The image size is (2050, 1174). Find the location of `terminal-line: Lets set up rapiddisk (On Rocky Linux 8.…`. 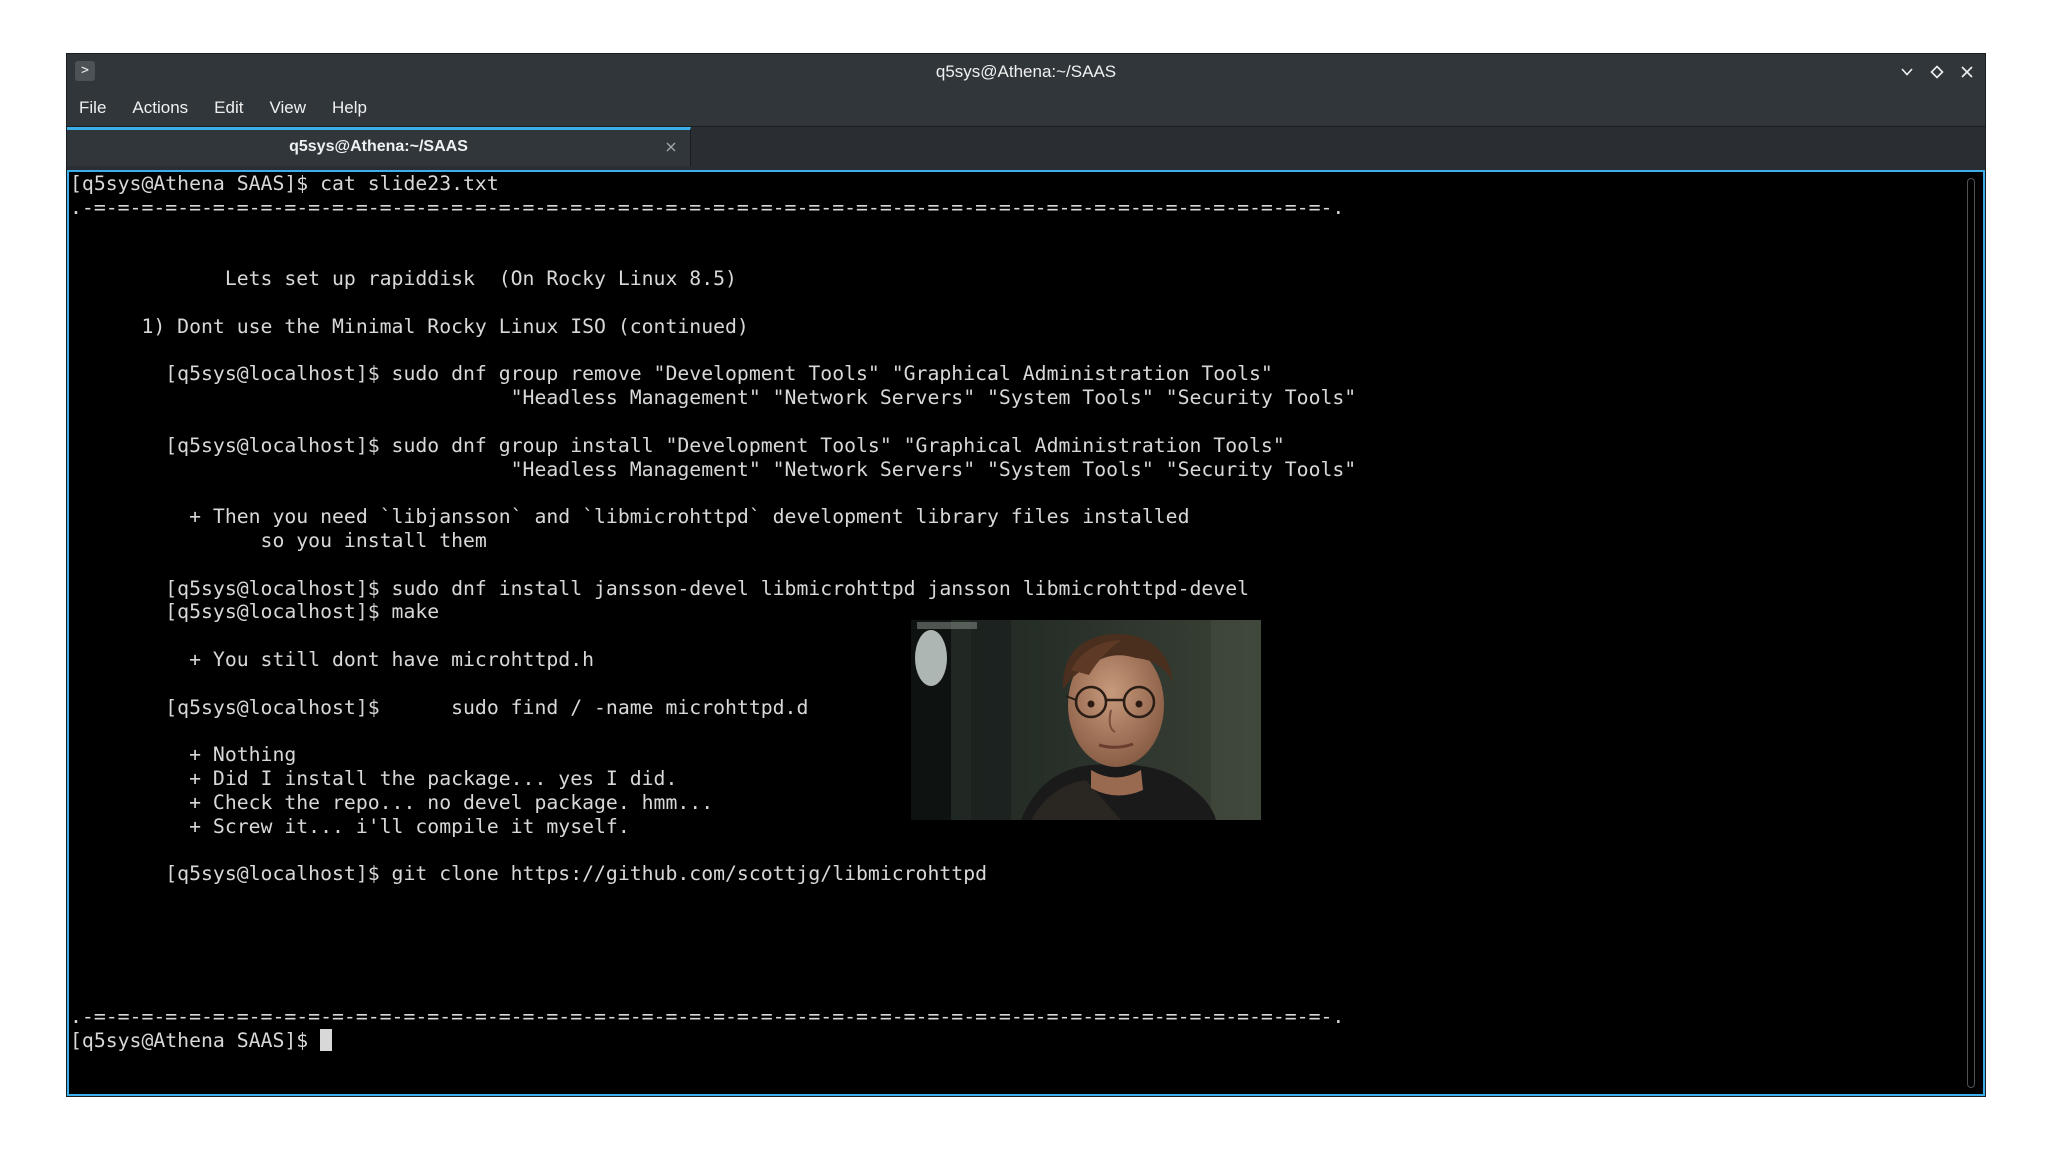

terminal-line: Lets set up rapiddisk (On Rocky Linux 8.… is located at coordinates (480, 279).